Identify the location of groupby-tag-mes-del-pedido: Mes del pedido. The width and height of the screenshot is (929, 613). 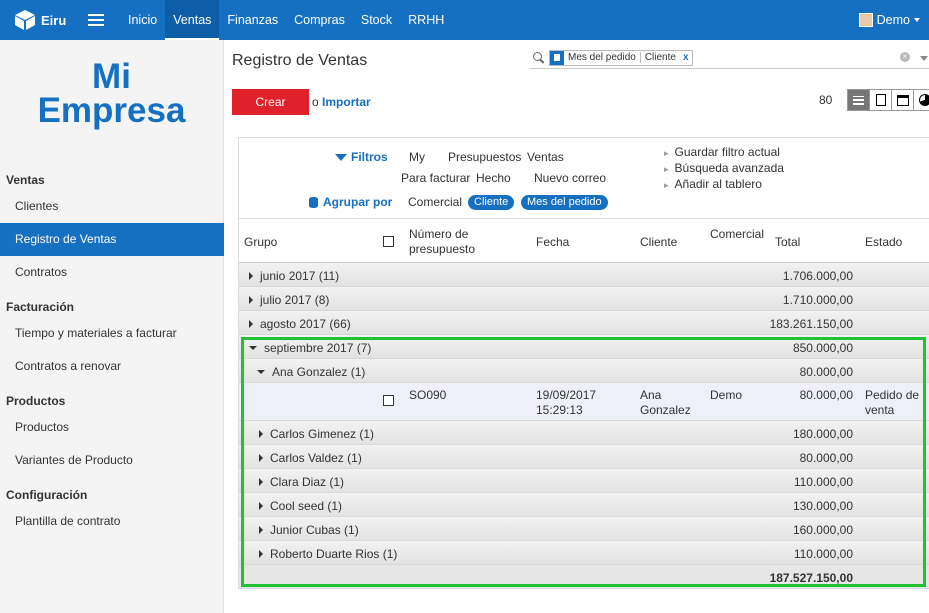
(564, 202).